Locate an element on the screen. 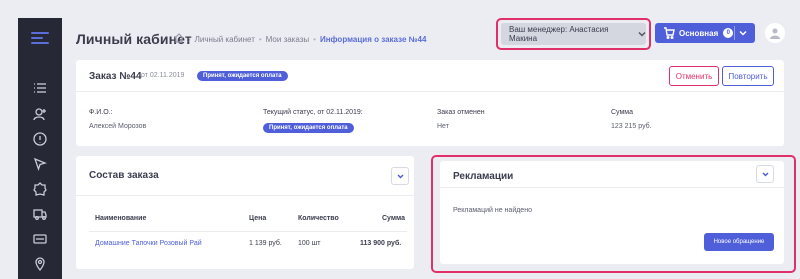  sidebar is located at coordinates (40, 148).